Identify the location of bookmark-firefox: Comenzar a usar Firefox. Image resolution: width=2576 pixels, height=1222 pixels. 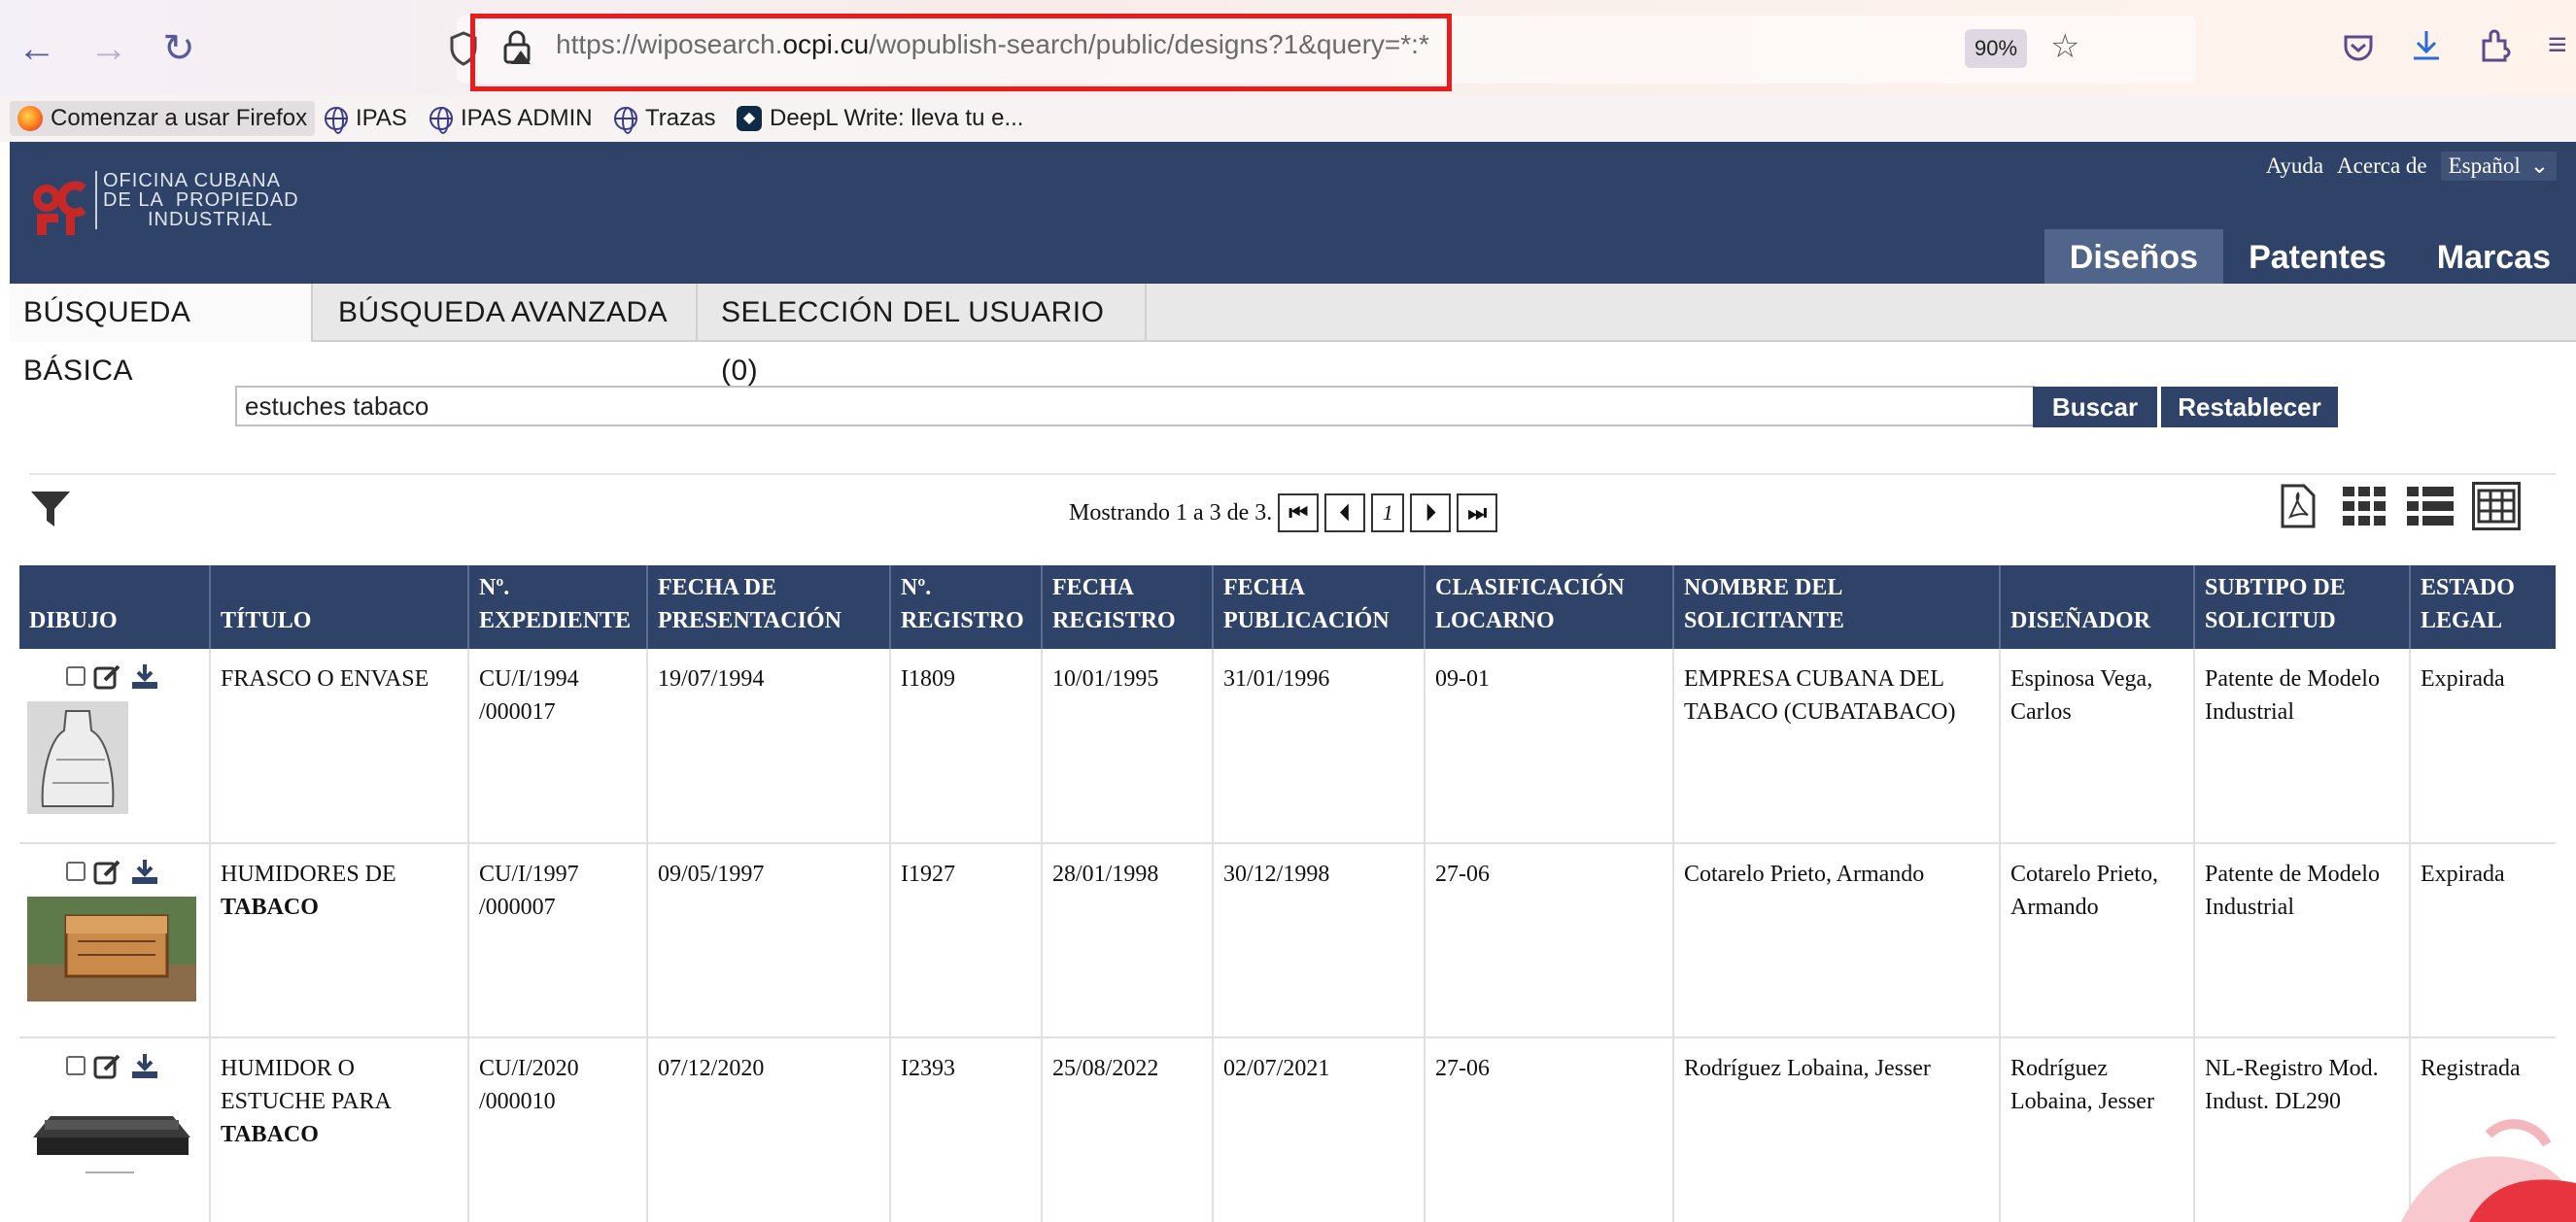
(163, 119).